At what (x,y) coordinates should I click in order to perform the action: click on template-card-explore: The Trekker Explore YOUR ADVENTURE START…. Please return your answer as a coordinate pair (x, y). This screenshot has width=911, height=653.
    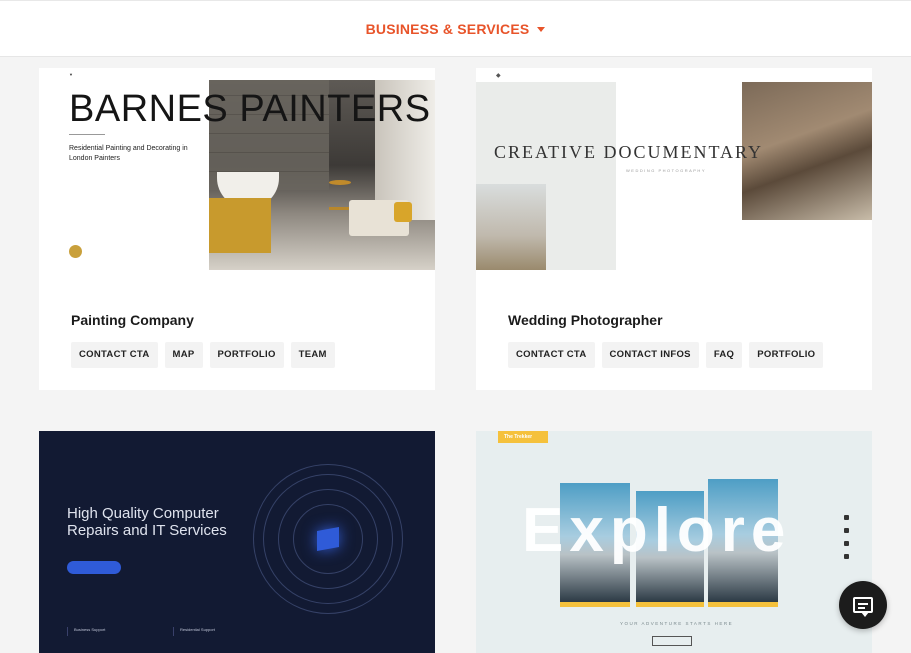
    Looking at the image, I should click on (674, 542).